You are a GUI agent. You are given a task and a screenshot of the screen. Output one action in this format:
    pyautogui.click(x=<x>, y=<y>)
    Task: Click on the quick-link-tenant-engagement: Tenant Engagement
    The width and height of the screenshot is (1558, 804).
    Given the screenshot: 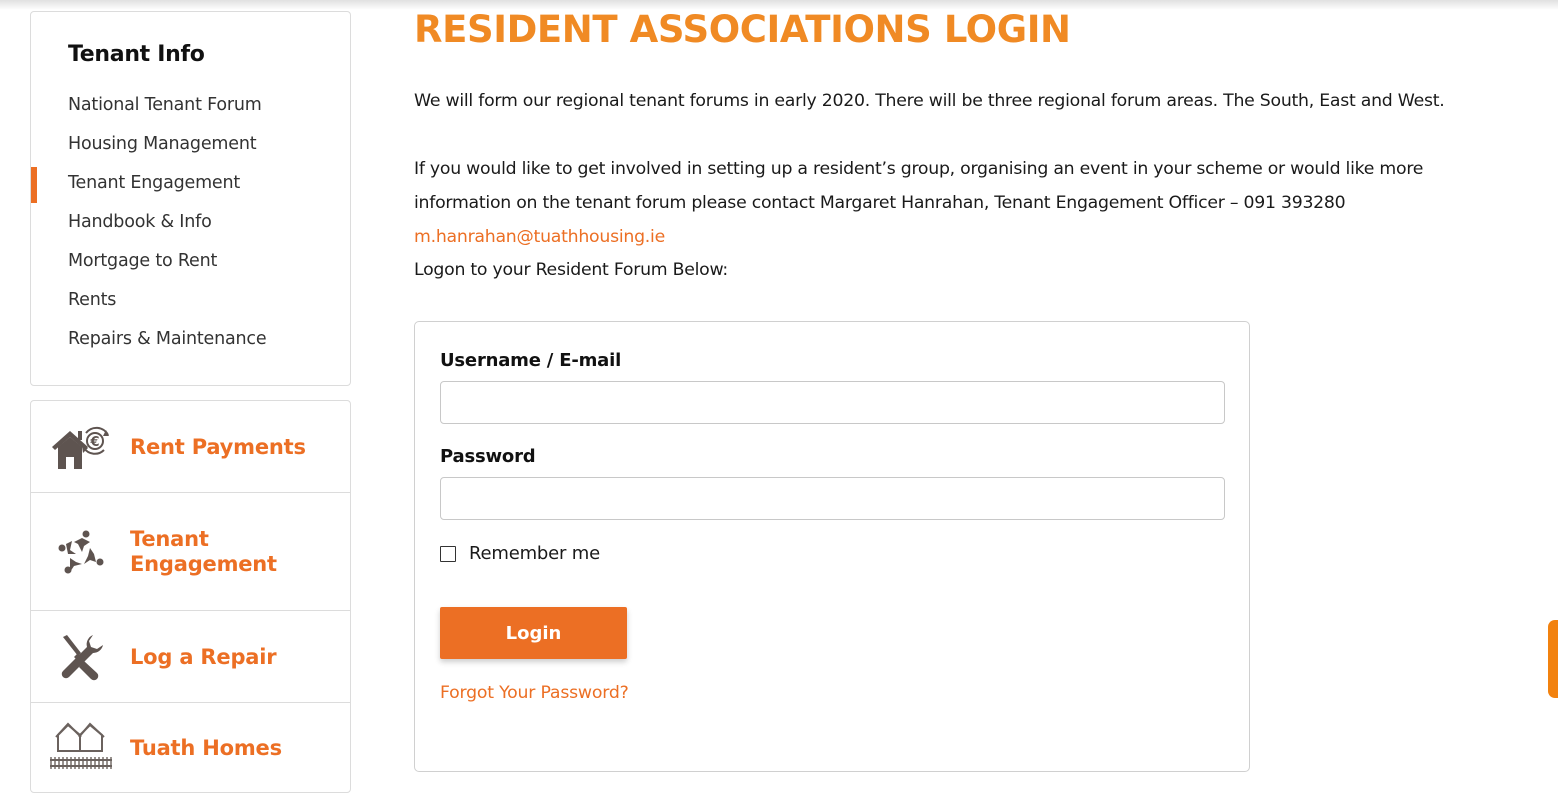 What is the action you would take?
    pyautogui.click(x=190, y=552)
    